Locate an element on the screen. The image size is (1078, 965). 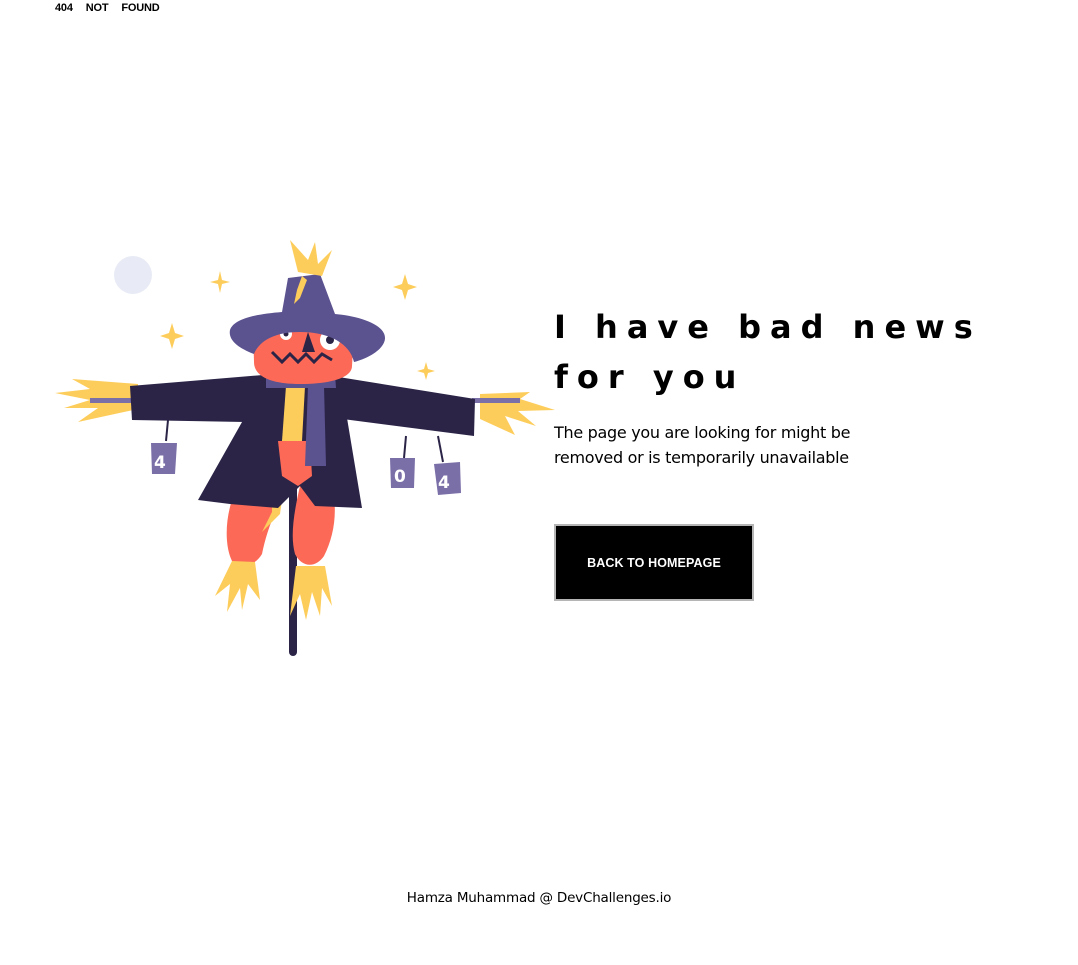
can-3: 4 is located at coordinates (447, 465).